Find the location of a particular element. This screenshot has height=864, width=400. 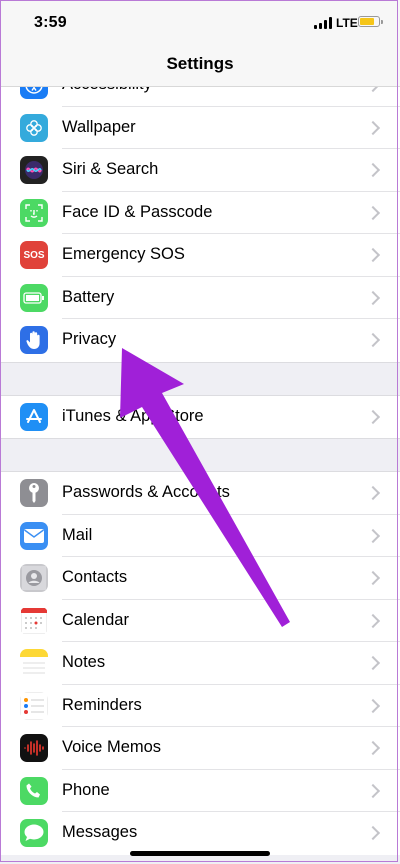

row-label: iTunes & App Store is located at coordinates (133, 415).